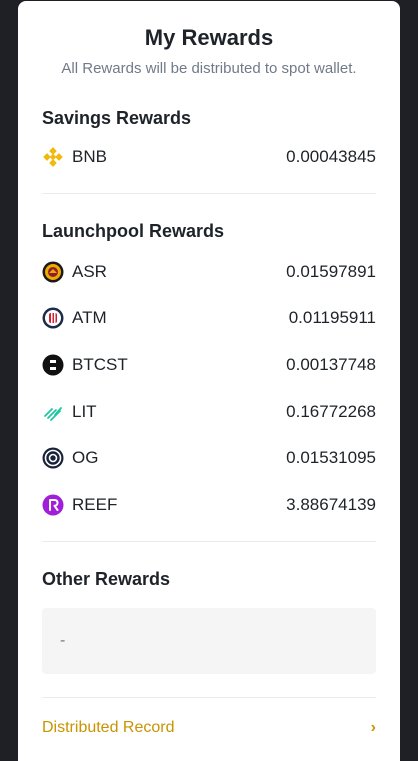  What do you see at coordinates (85, 458) in the screenshot?
I see `coin-name: OG` at bounding box center [85, 458].